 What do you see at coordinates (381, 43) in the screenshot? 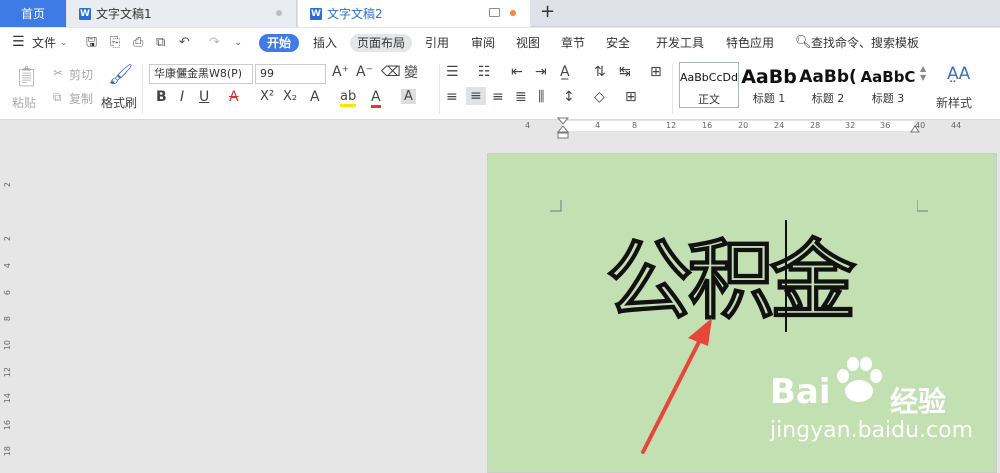
I see `menu-page-layout: 页面布局` at bounding box center [381, 43].